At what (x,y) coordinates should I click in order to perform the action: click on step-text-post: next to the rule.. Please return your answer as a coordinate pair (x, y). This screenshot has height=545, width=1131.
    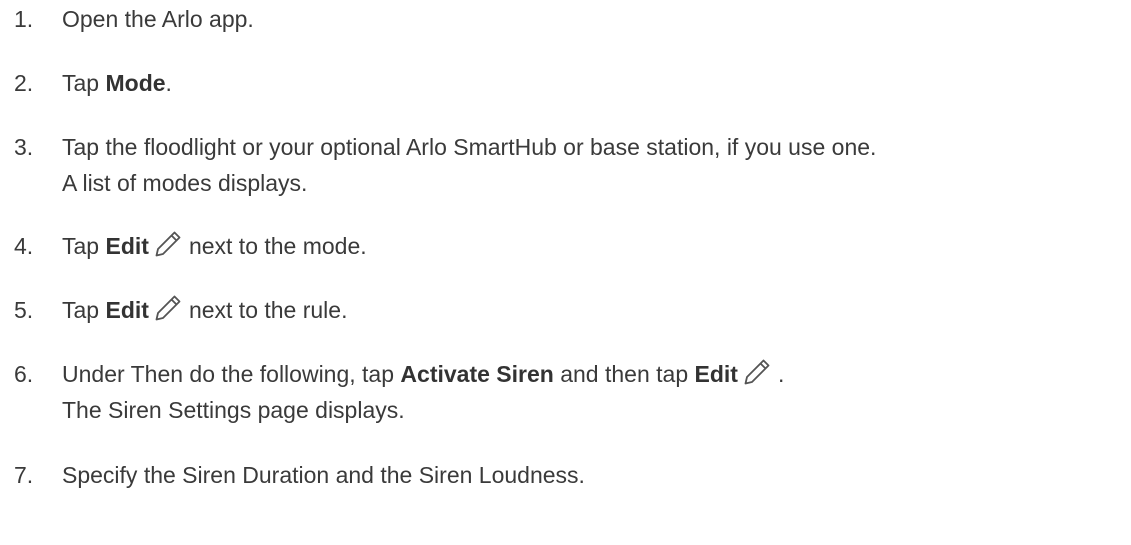
    Looking at the image, I should click on (268, 310).